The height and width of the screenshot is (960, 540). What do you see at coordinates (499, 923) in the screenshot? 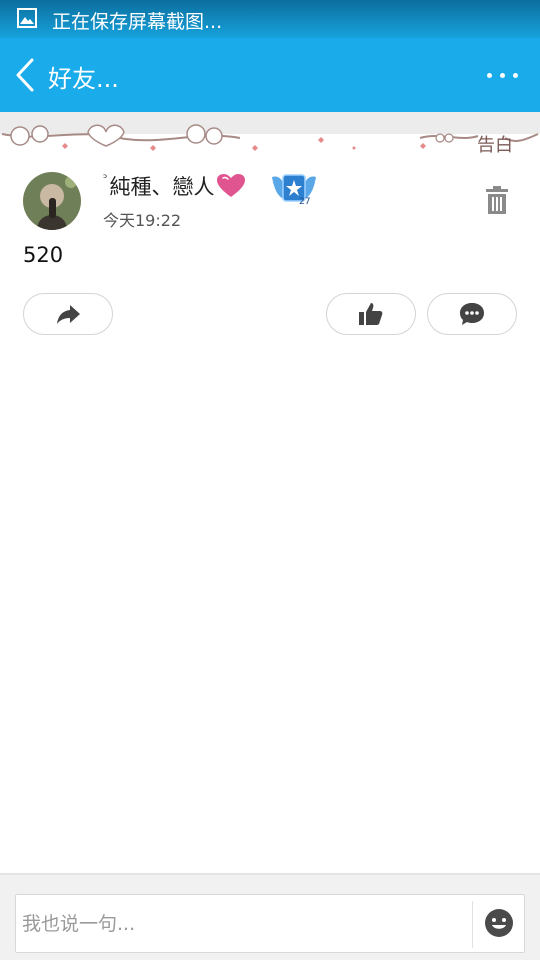
I see `smiley-face-icon` at bounding box center [499, 923].